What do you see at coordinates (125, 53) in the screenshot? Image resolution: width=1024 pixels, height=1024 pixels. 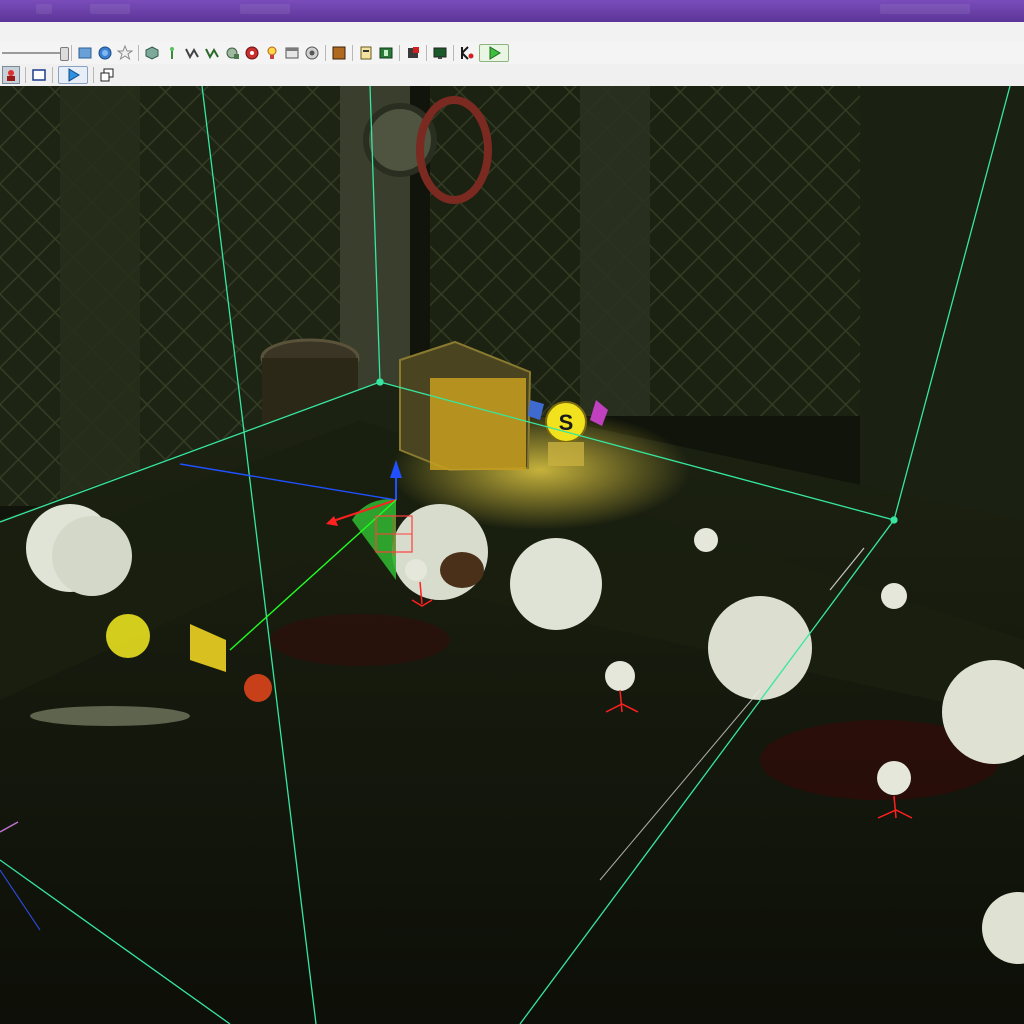 I see `star-icon` at bounding box center [125, 53].